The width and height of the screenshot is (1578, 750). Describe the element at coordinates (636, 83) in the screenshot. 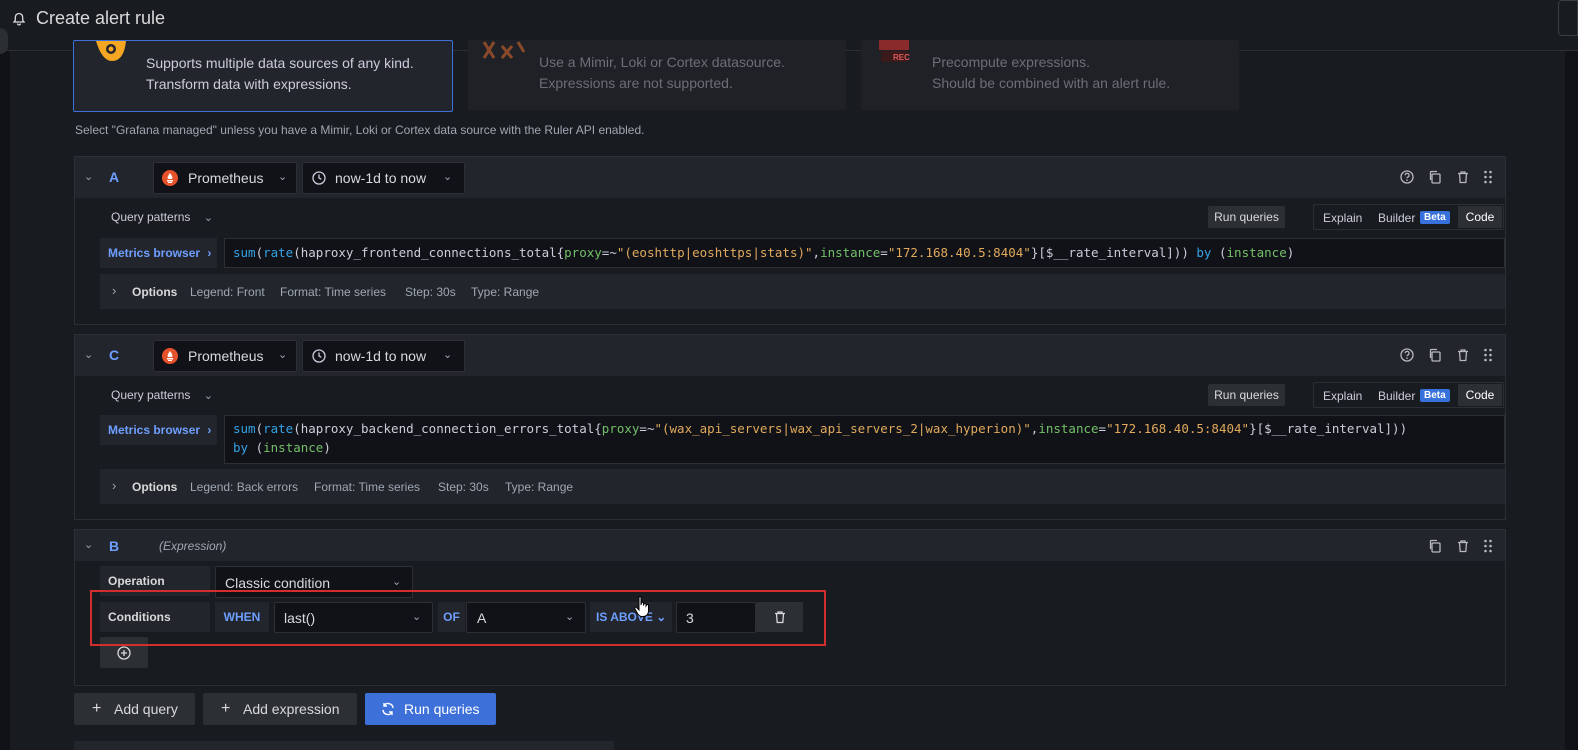

I see `rule-type-line2: Expressions are not supported.` at that location.